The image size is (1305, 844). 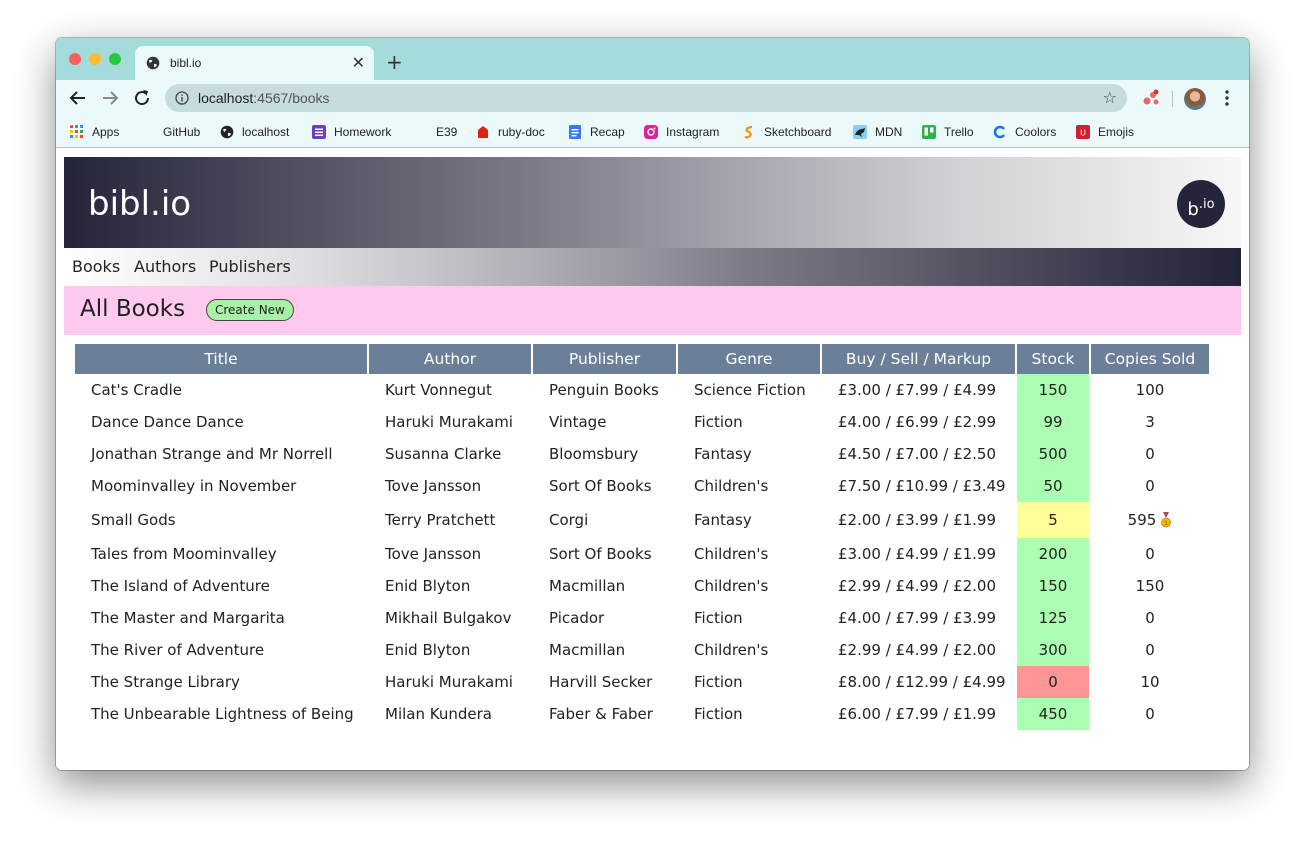 I want to click on bookmark-e39: E39, so click(x=435, y=132).